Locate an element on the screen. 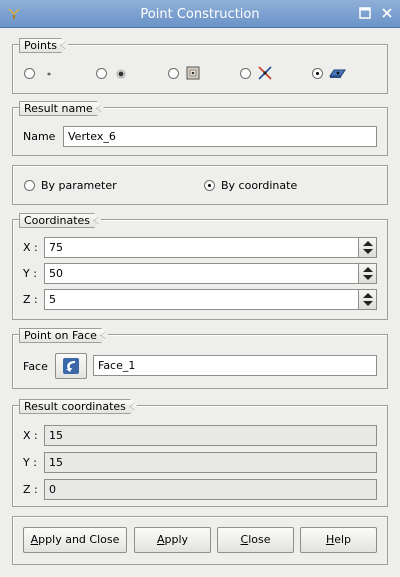 This screenshot has height=577, width=400. point-on-edge-icon is located at coordinates (193, 73).